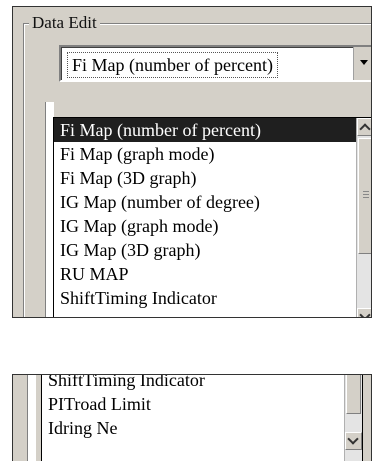 This screenshot has height=461, width=379. I want to click on list-item: IG Map (3D graph), so click(205, 250).